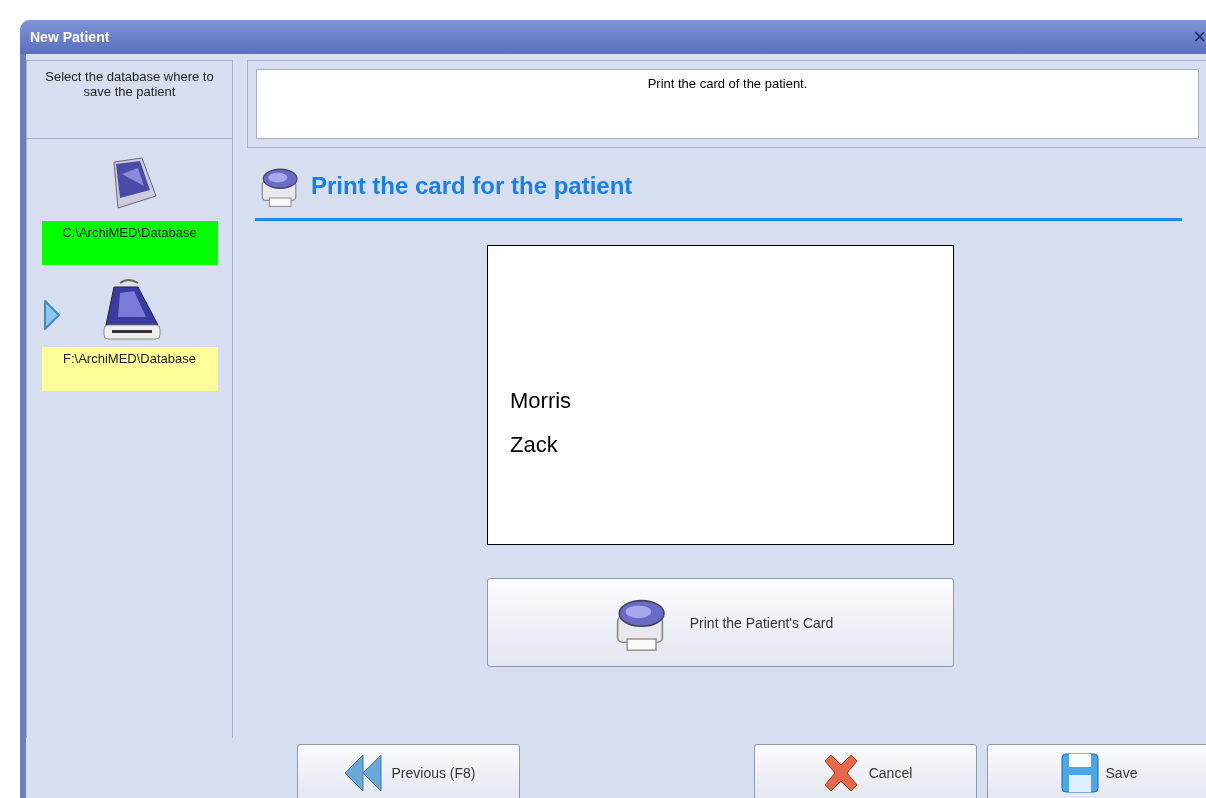  Describe the element at coordinates (727, 104) in the screenshot. I see `message-text: Print the card of the patient.` at that location.